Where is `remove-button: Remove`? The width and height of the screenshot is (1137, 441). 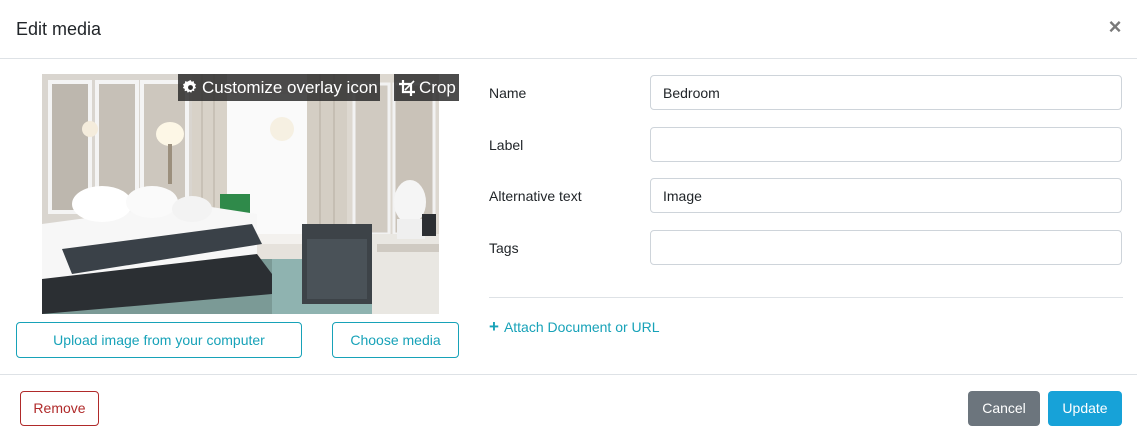 remove-button: Remove is located at coordinates (59, 408).